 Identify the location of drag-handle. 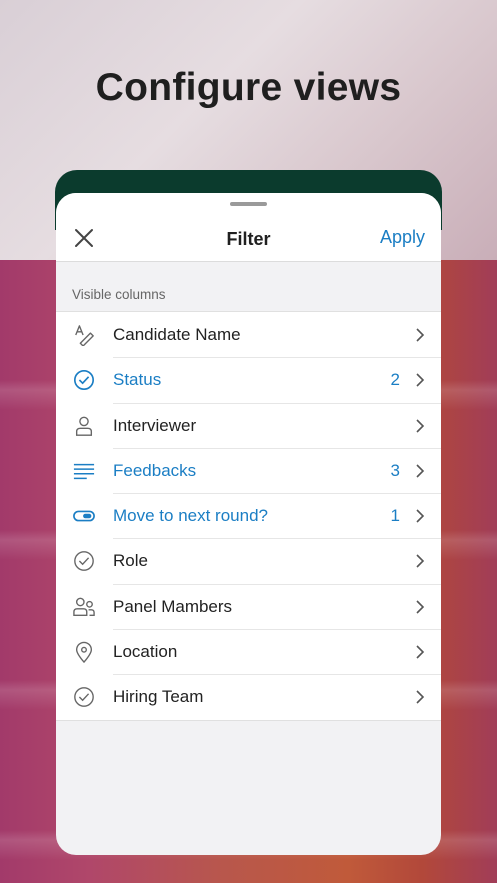
(248, 204).